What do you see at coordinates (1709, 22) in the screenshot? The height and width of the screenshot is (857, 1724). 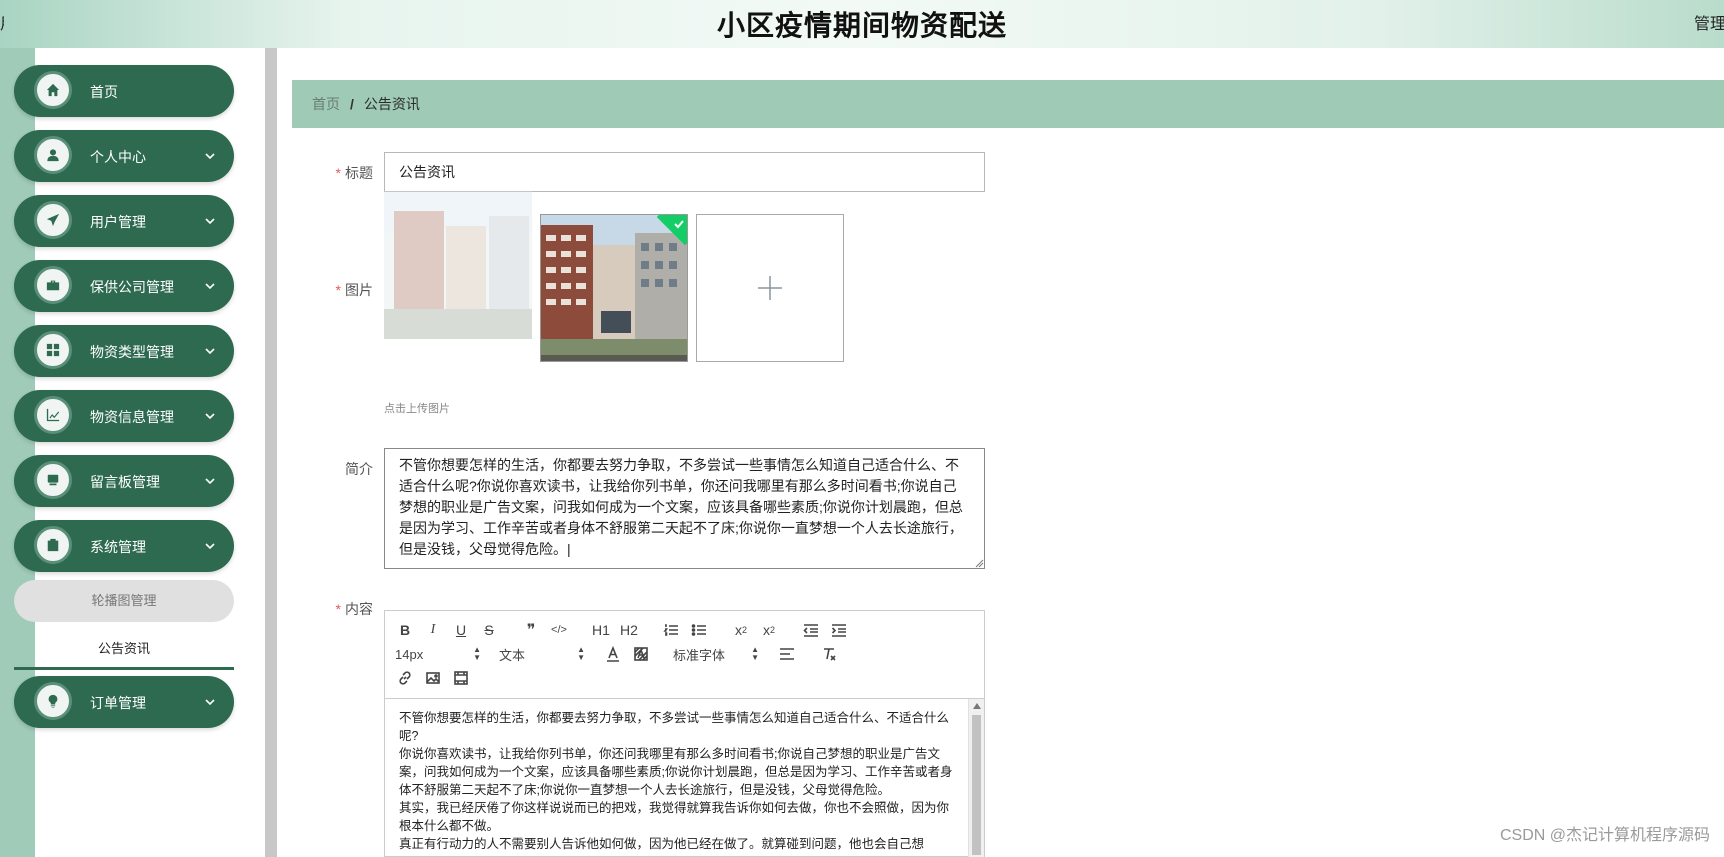 I see `user-menu: 管理员` at bounding box center [1709, 22].